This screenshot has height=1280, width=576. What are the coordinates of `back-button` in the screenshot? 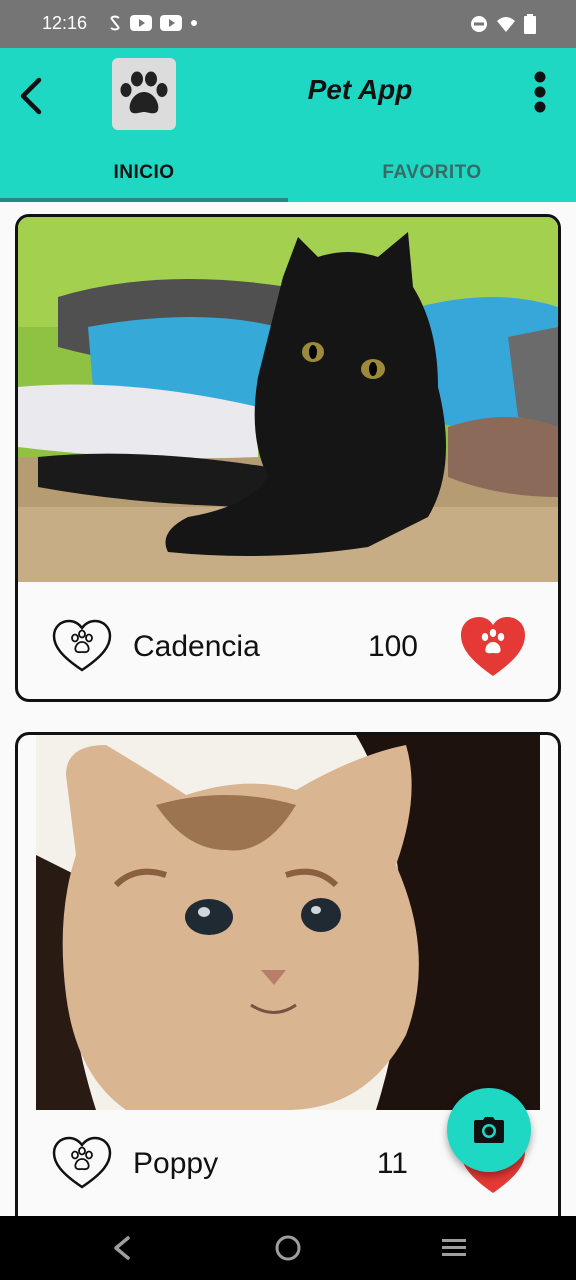 It's located at (30, 96).